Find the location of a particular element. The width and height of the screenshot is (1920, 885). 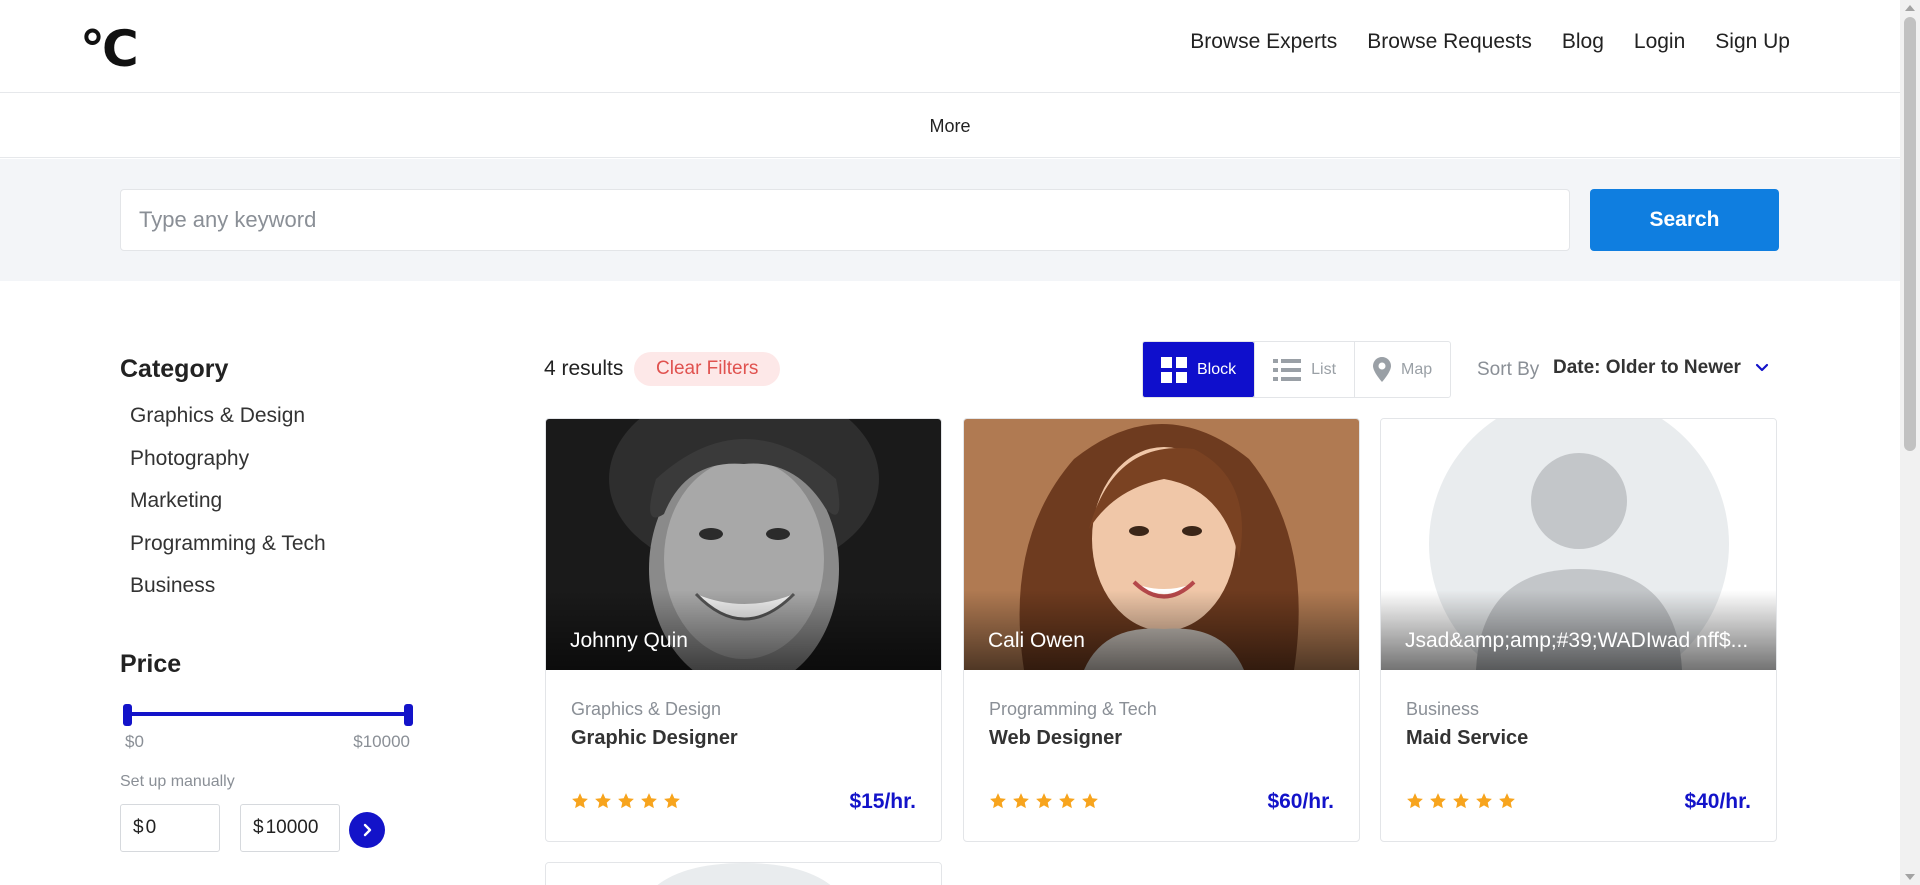

expert-name: Johnny Quin is located at coordinates (629, 640).